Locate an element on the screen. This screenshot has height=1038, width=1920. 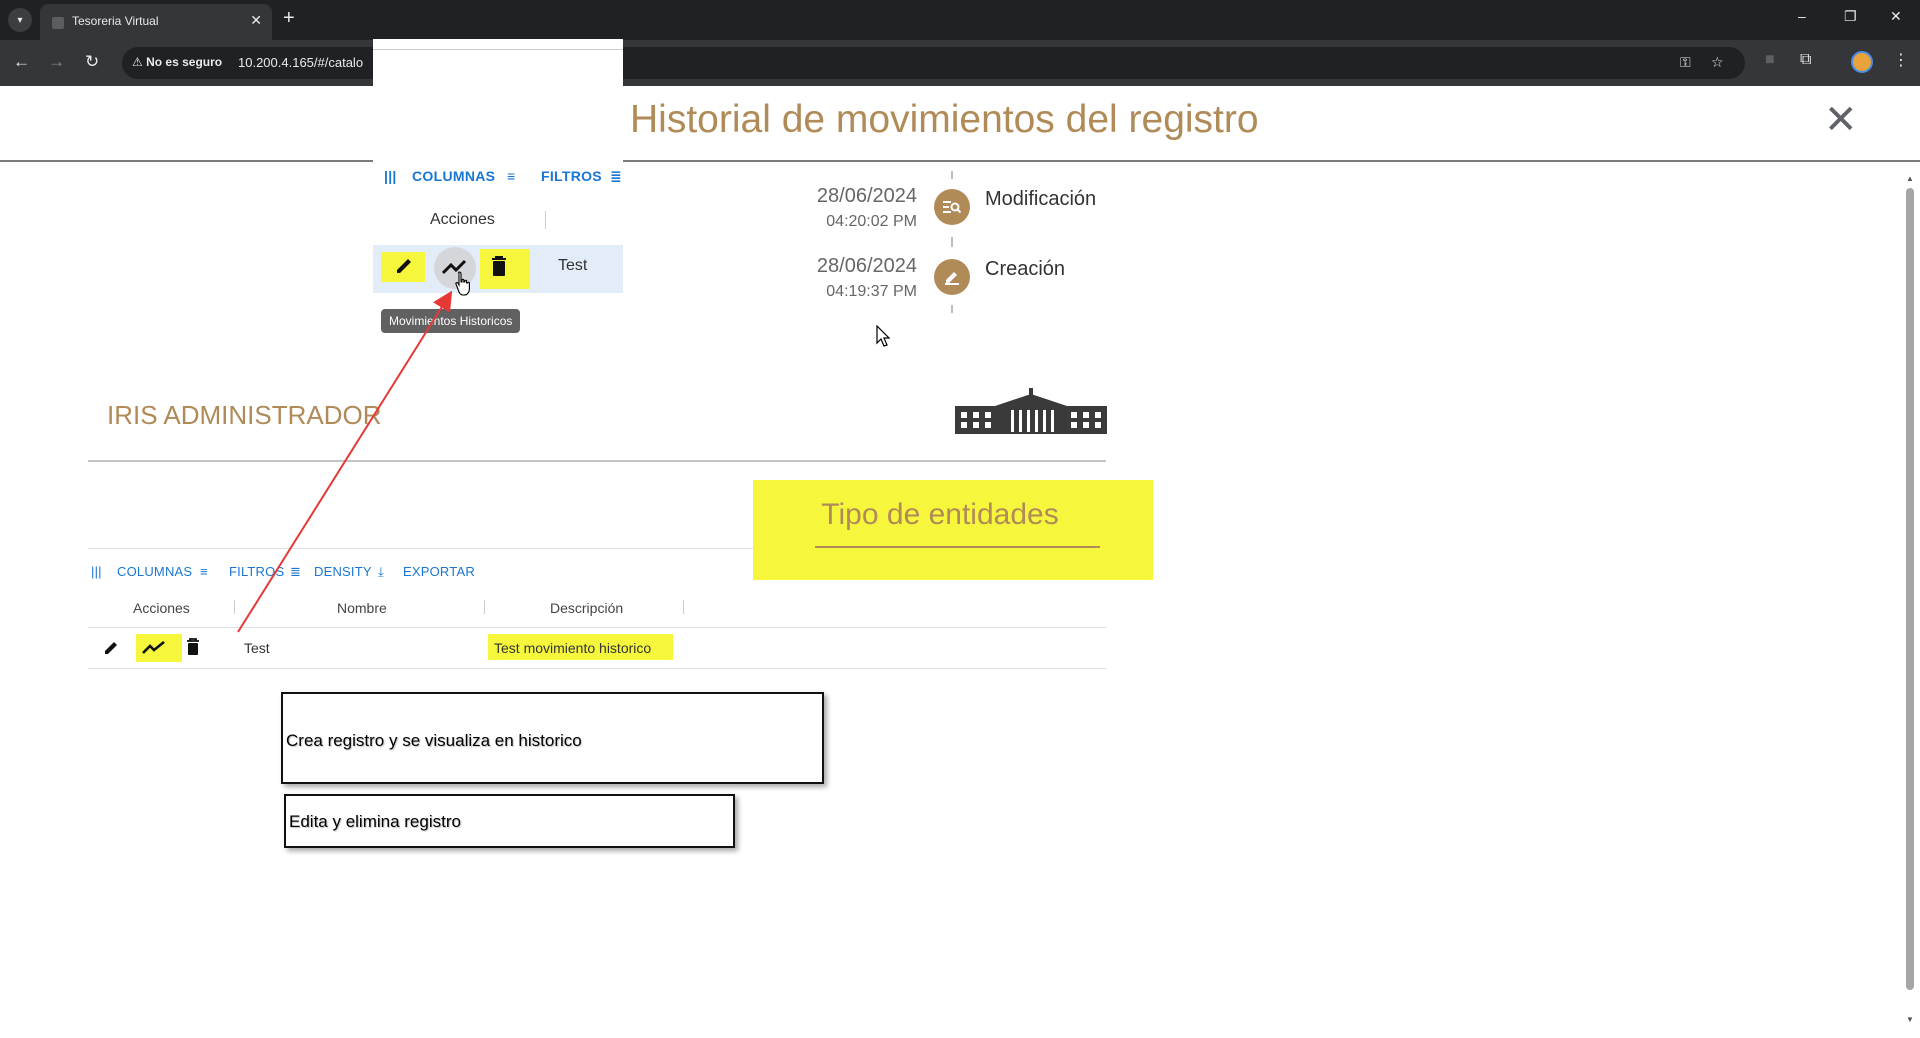
zoom-filter-icon: ≡ is located at coordinates (511, 176).